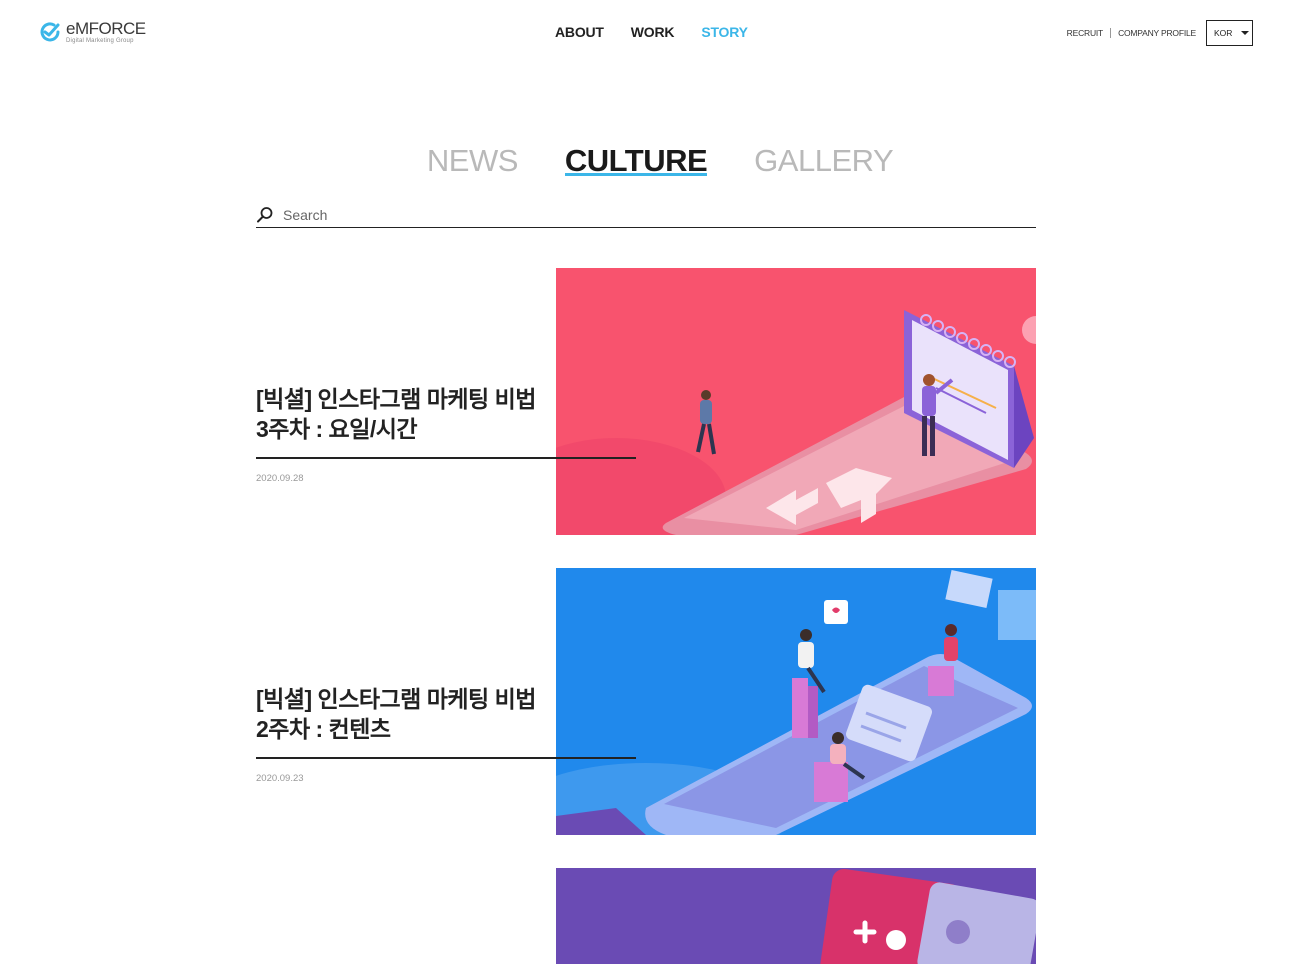  What do you see at coordinates (823, 161) in the screenshot?
I see `tab-gallery: GALLERY` at bounding box center [823, 161].